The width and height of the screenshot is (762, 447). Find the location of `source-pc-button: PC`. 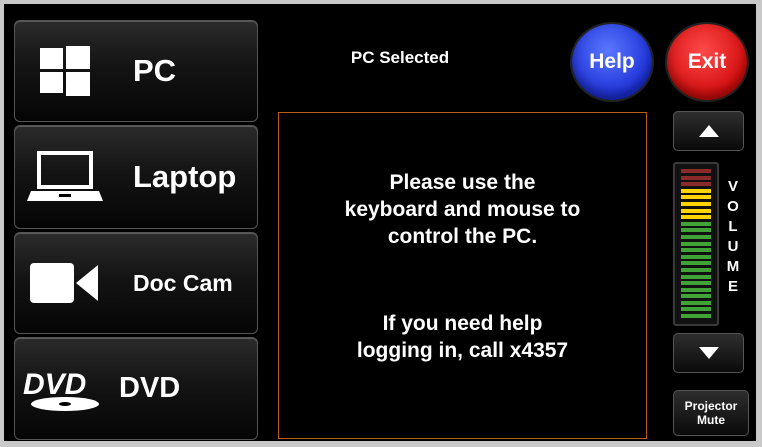

source-pc-button: PC is located at coordinates (136, 71).